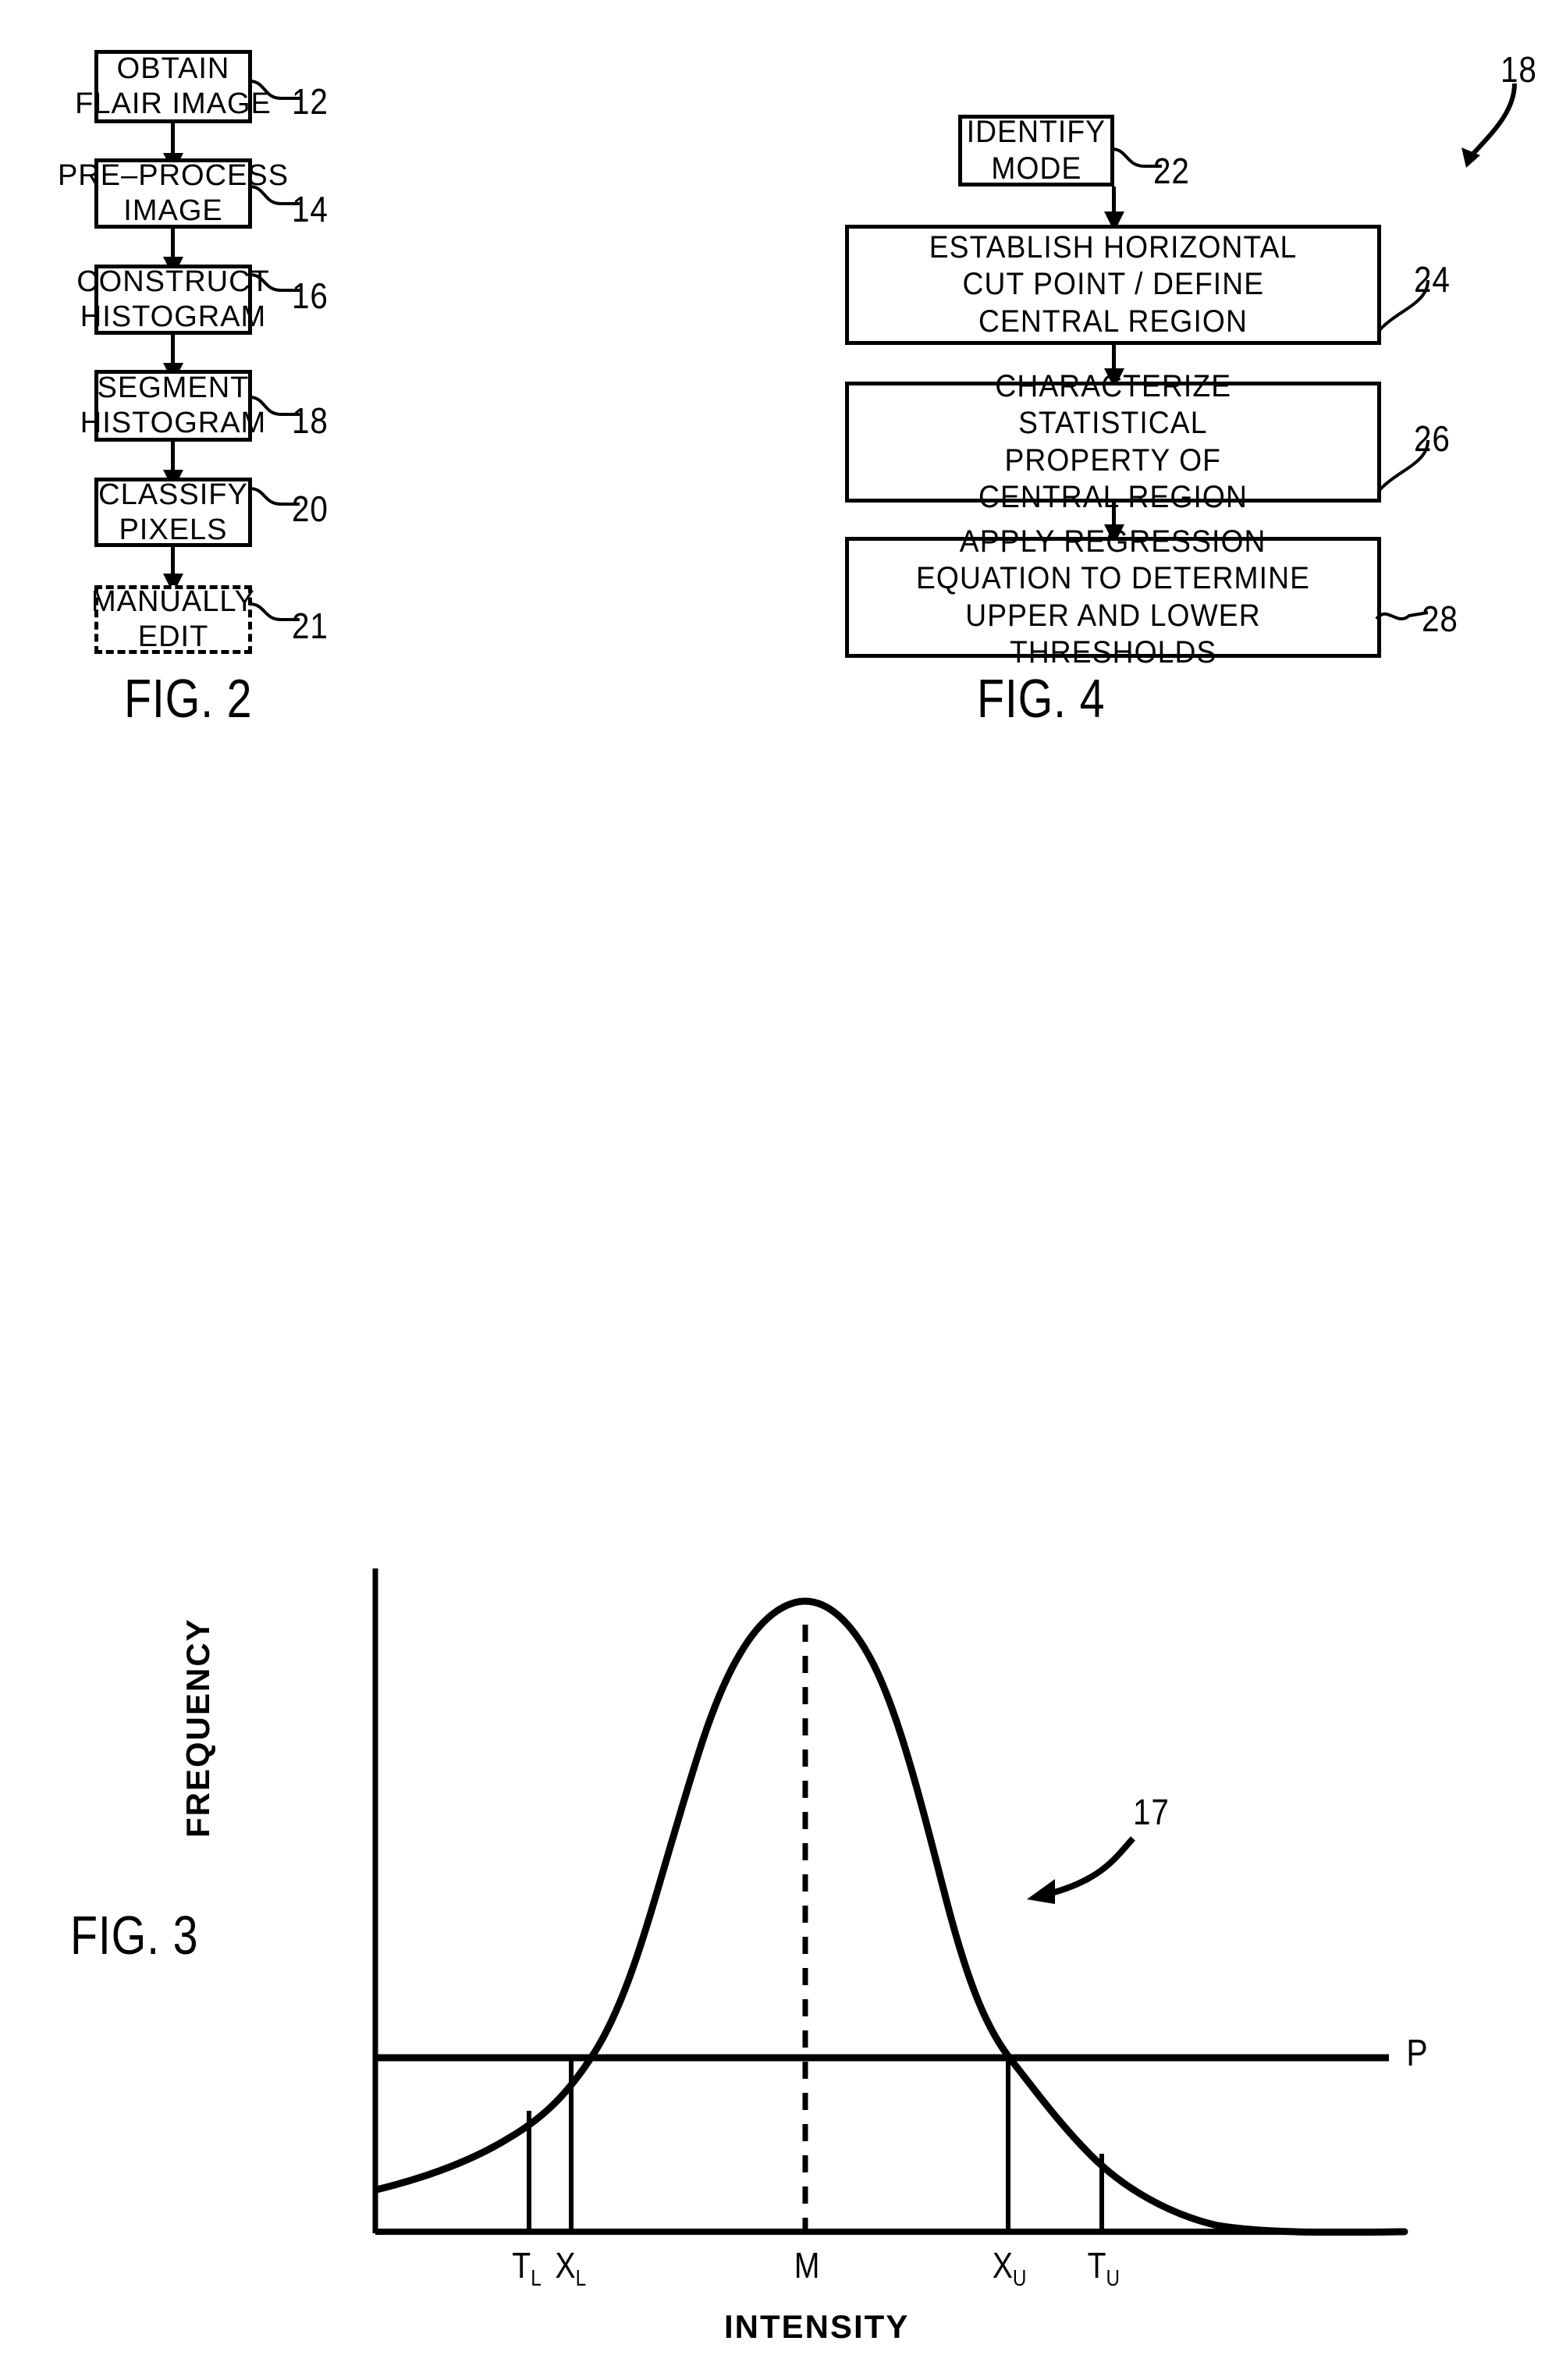 Image resolution: width=1552 pixels, height=2380 pixels. Describe the element at coordinates (174, 529) in the screenshot. I see `fig2-step-20-line-2: PIXELS` at that location.